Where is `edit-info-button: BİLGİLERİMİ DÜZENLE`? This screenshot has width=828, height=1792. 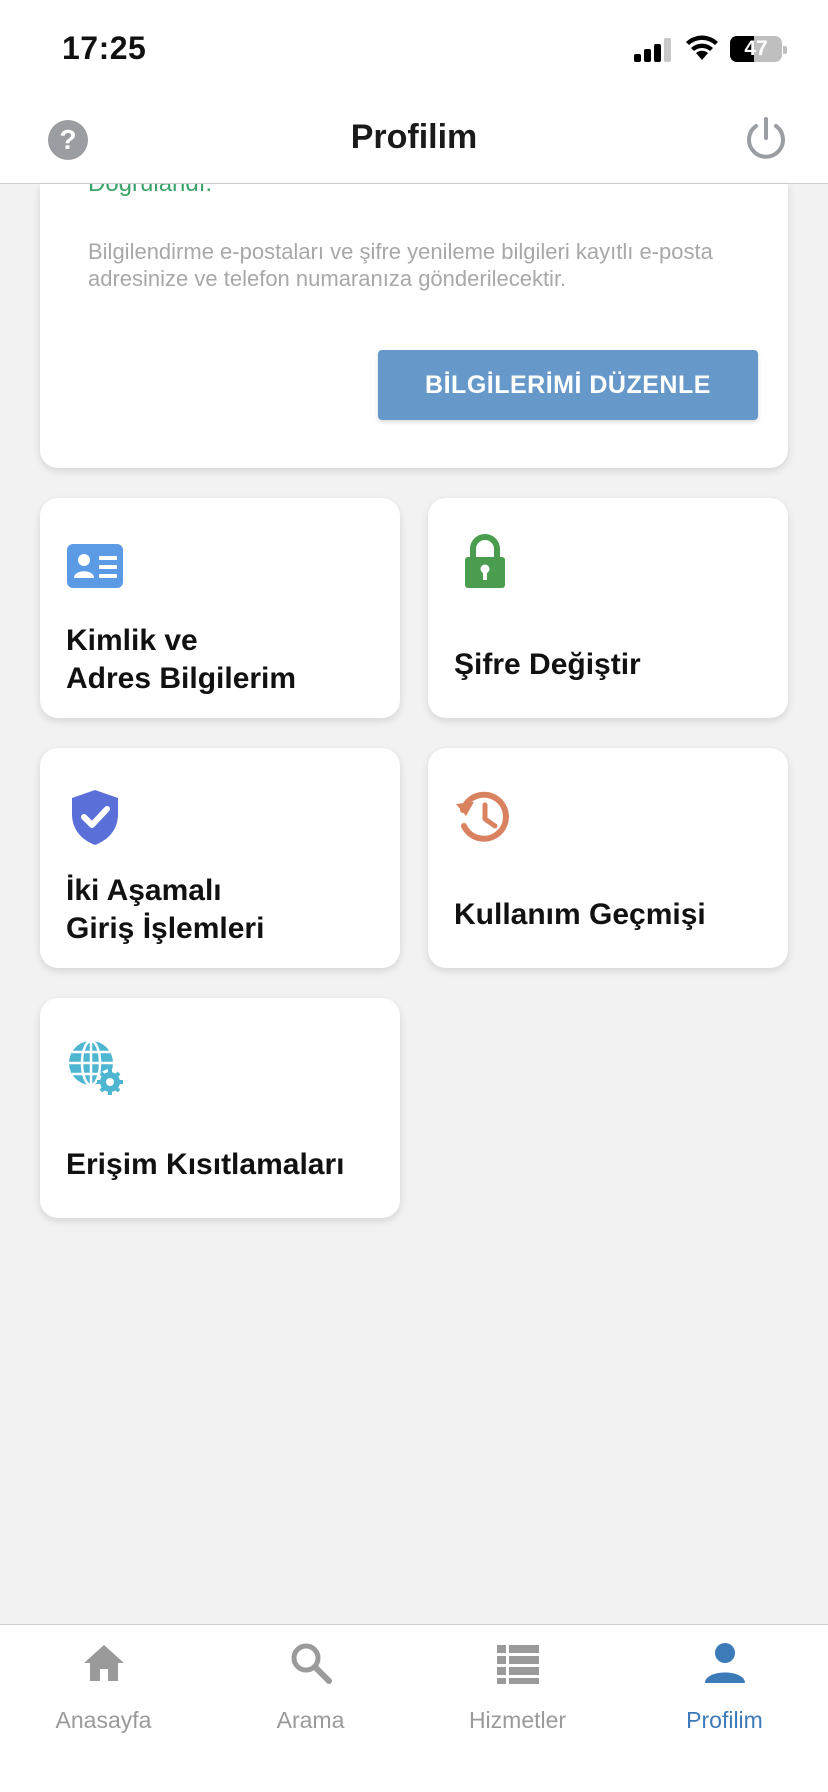 edit-info-button: BİLGİLERİMİ DÜZENLE is located at coordinates (568, 385).